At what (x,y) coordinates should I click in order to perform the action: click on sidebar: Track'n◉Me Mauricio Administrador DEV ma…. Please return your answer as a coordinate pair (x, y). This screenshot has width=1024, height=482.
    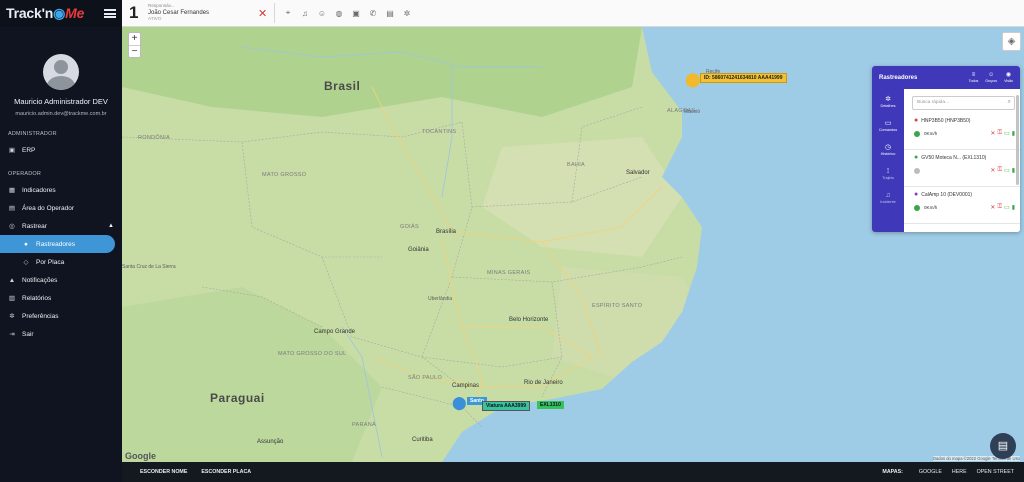
    Looking at the image, I should click on (61, 241).